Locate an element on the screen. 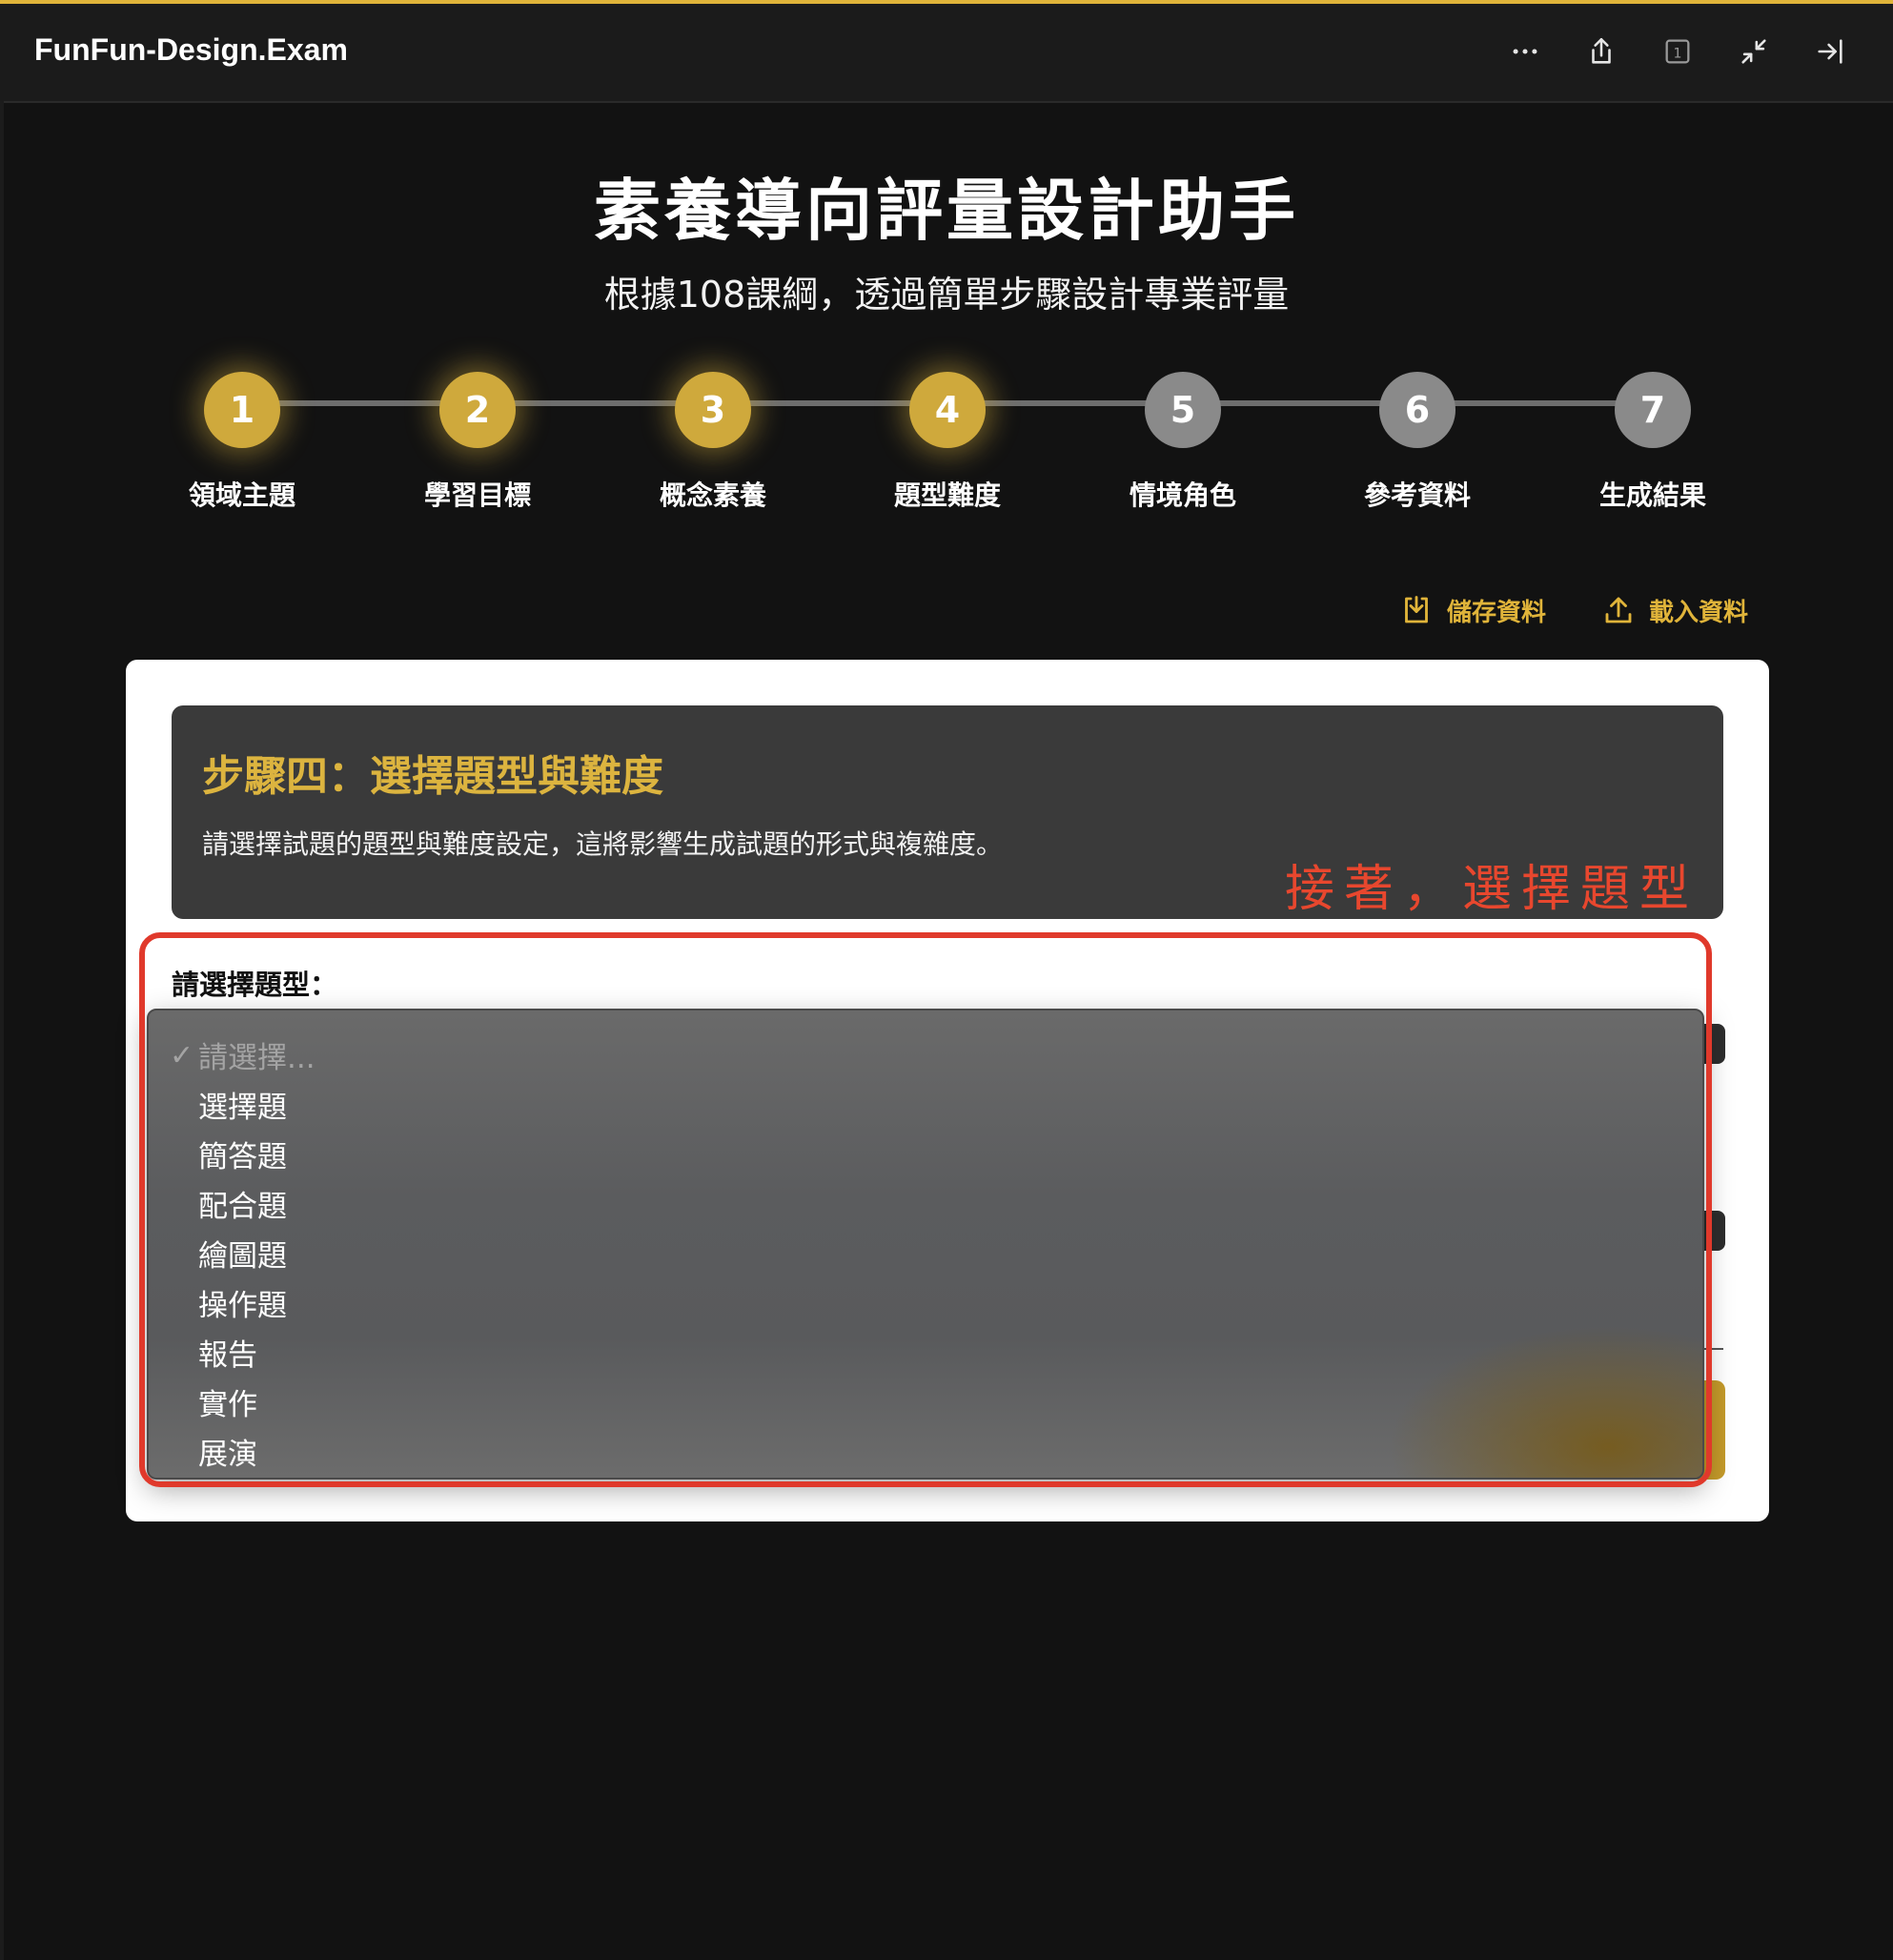  step-header-title: 步驟四：選擇題型與難度 is located at coordinates (432, 776).